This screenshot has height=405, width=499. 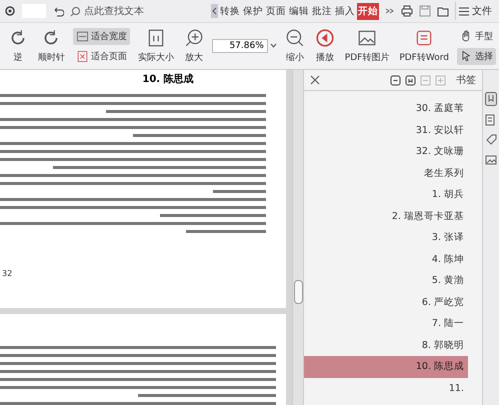 What do you see at coordinates (386, 237) in the screenshot?
I see `bookmark-item: 3. 张译` at bounding box center [386, 237].